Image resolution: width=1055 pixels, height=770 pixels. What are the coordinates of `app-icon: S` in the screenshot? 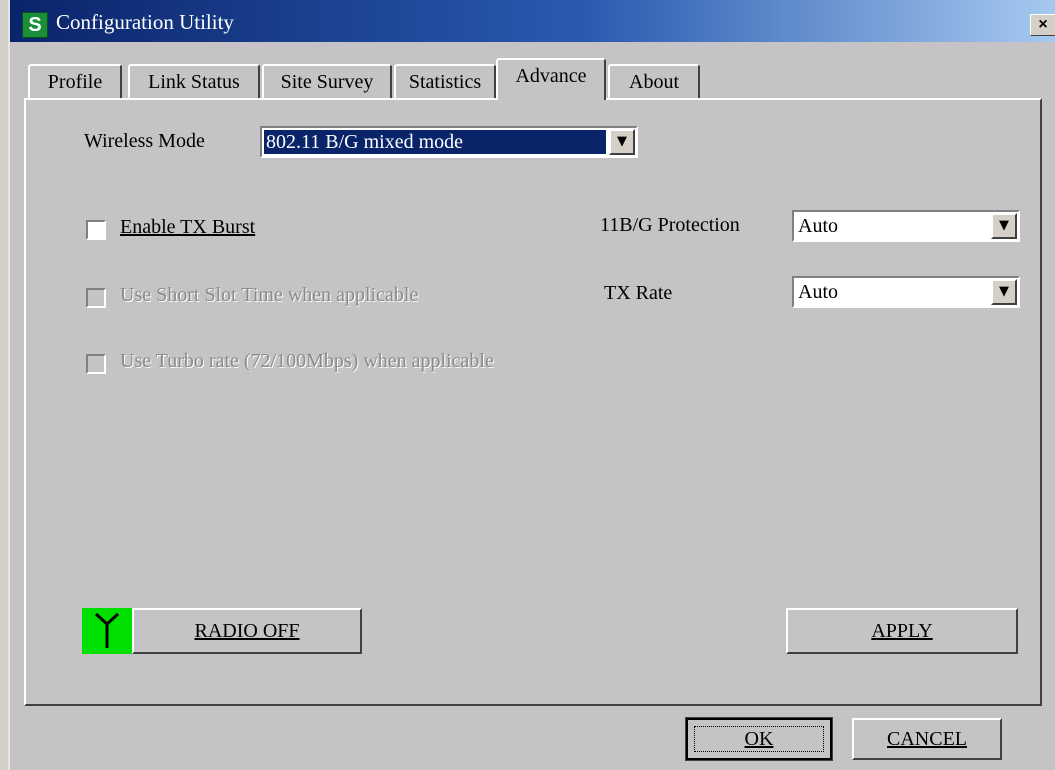 It's located at (35, 25).